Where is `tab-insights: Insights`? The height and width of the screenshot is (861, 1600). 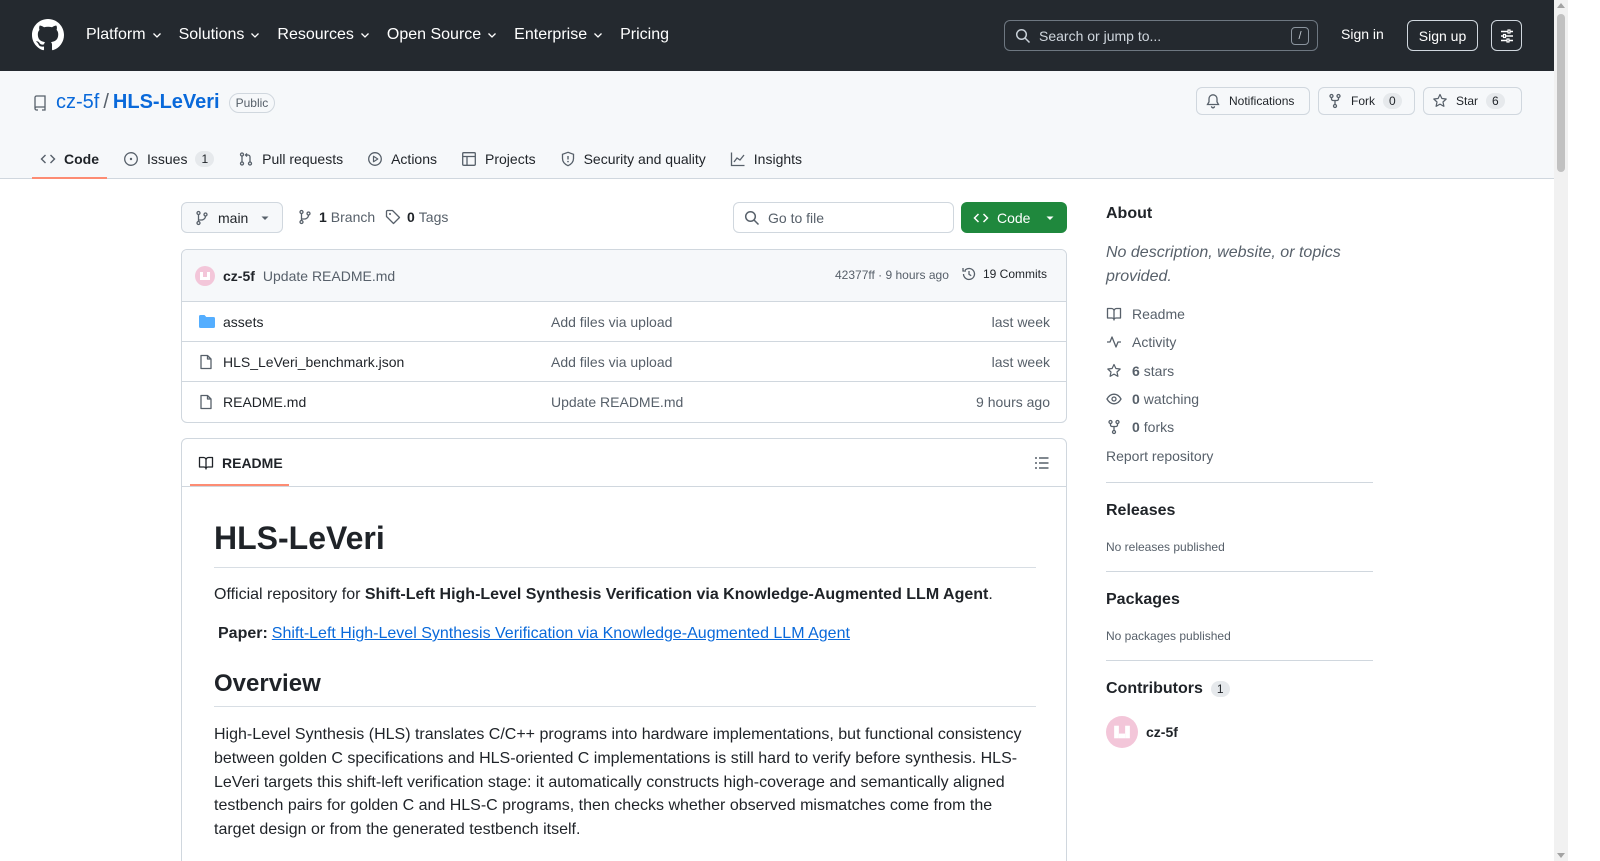
tab-insights: Insights is located at coordinates (766, 159).